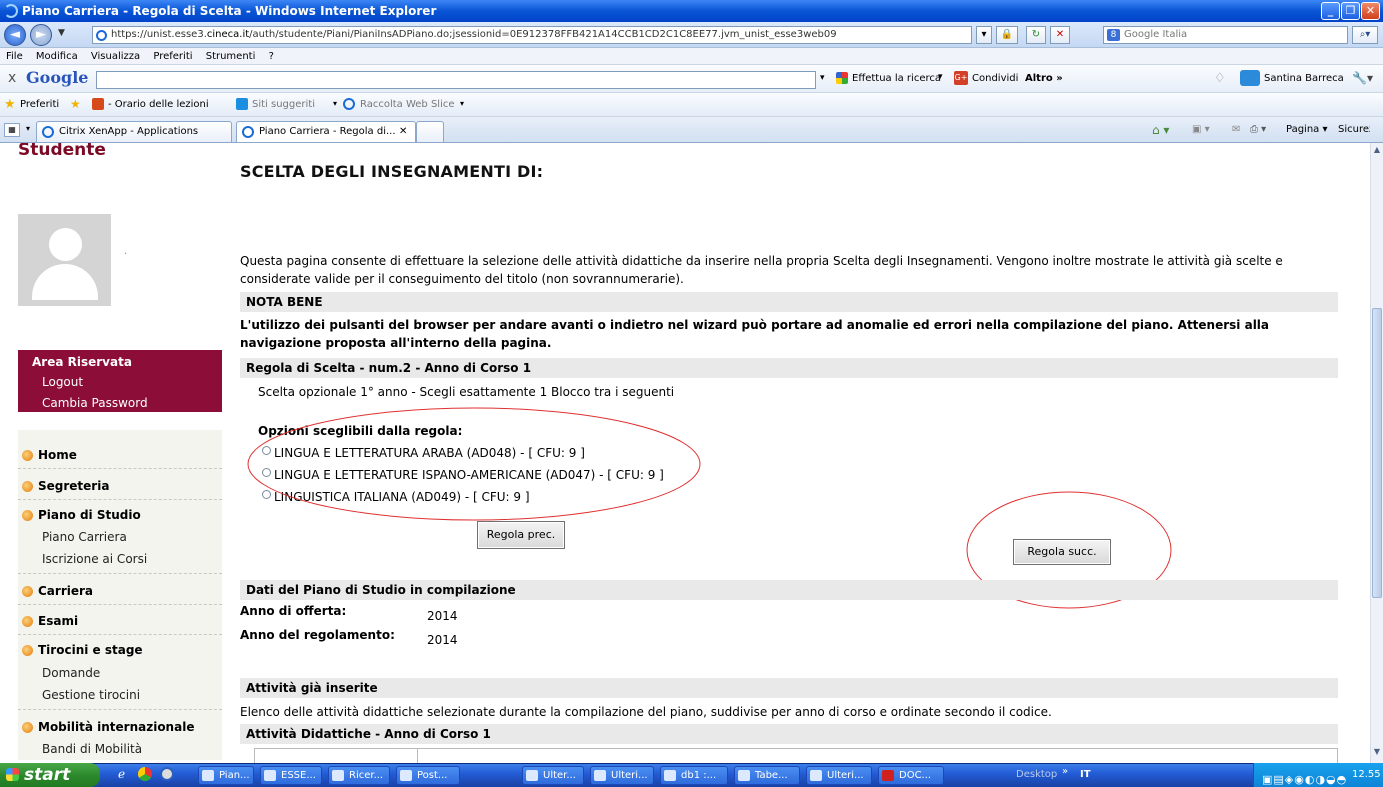 The image size is (1383, 787). What do you see at coordinates (842, 78) in the screenshot?
I see `google-search-button-icon` at bounding box center [842, 78].